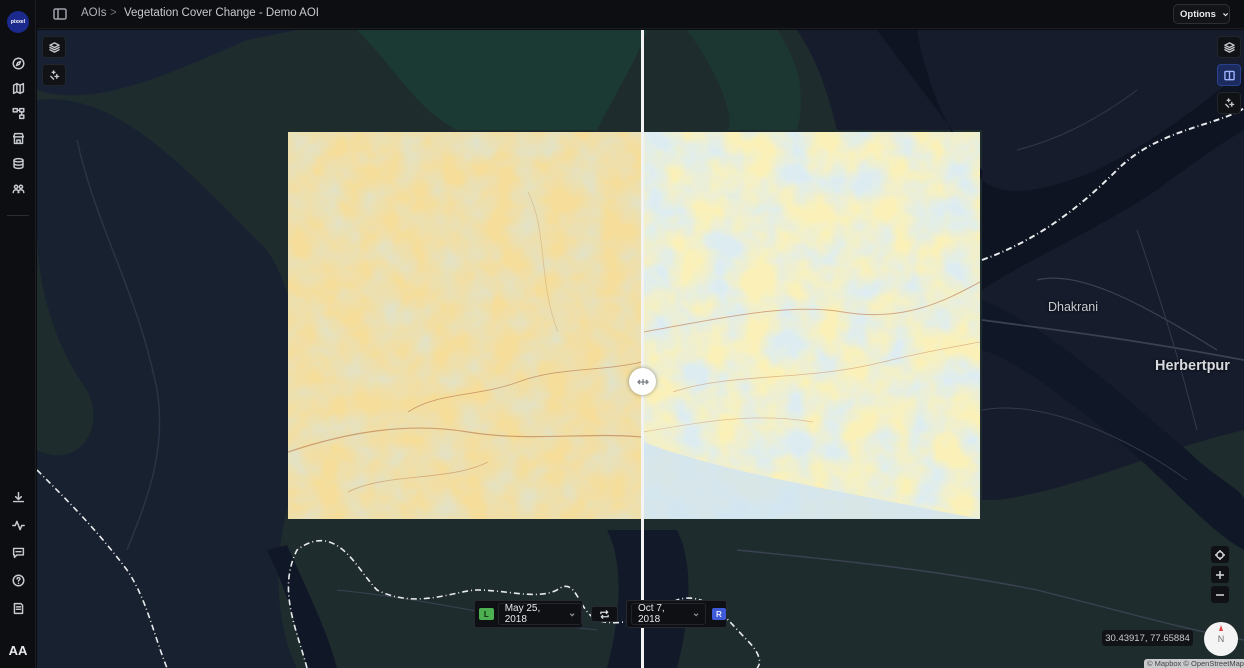  Describe the element at coordinates (18, 188) in the screenshot. I see `team-icon` at that location.